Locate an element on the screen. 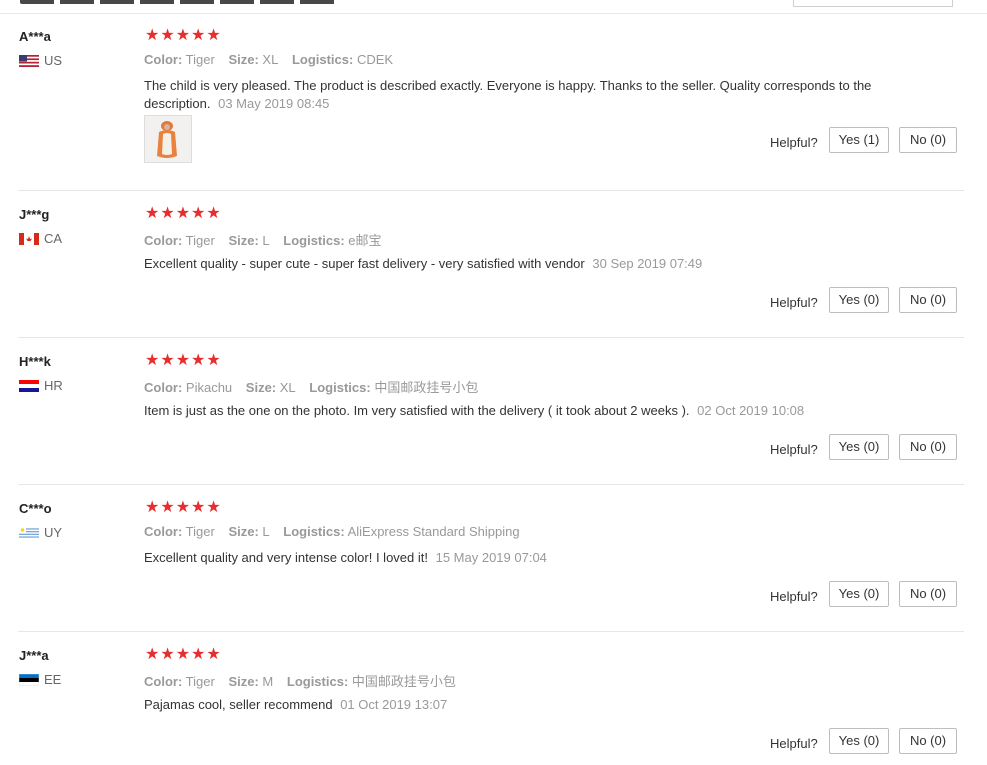  review-photo-thumbnail is located at coordinates (168, 139).